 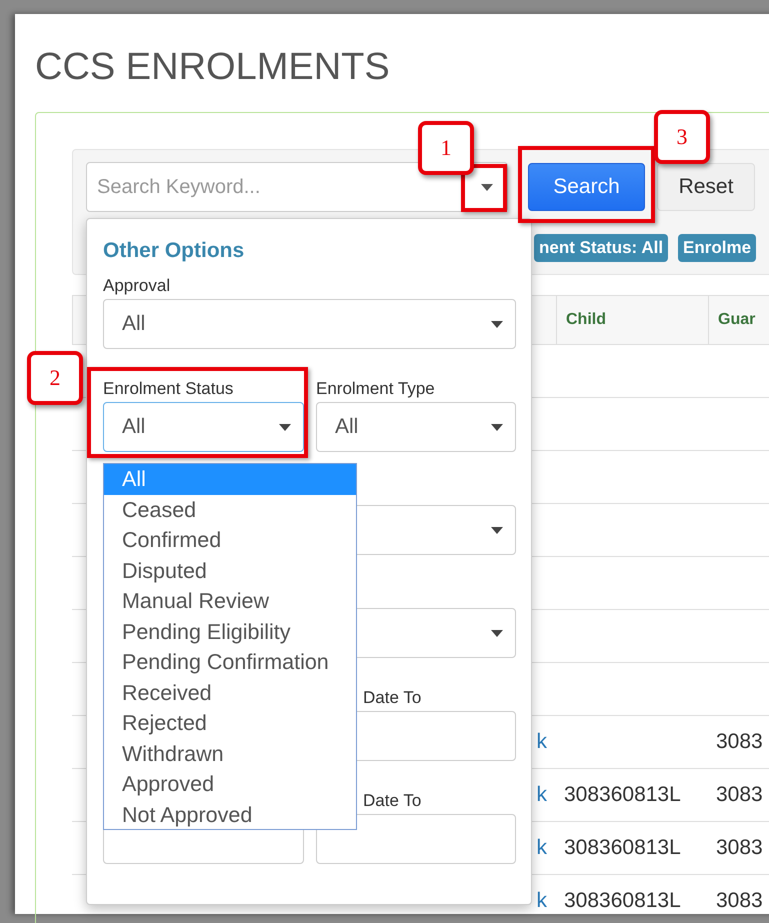 I want to click on column-header: Child, so click(x=632, y=320).